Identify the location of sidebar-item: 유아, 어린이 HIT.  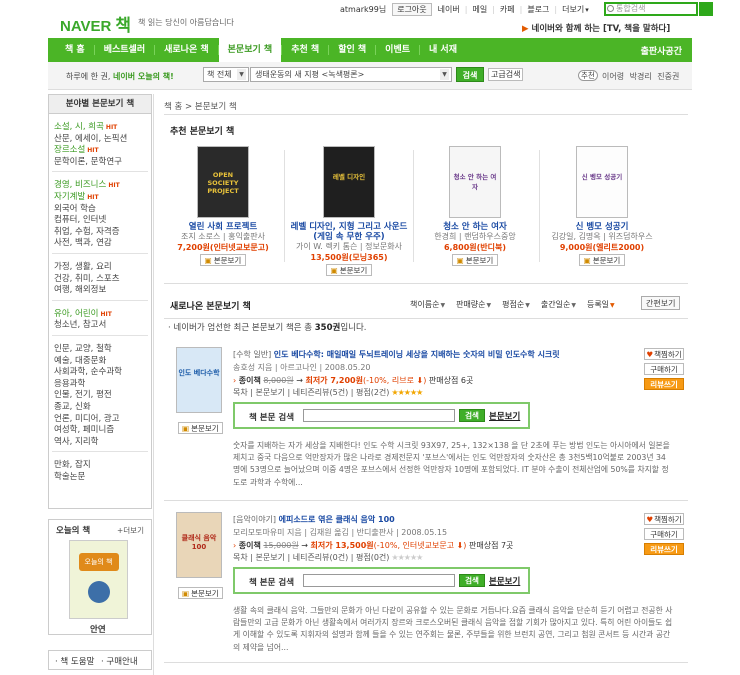
(83, 315).